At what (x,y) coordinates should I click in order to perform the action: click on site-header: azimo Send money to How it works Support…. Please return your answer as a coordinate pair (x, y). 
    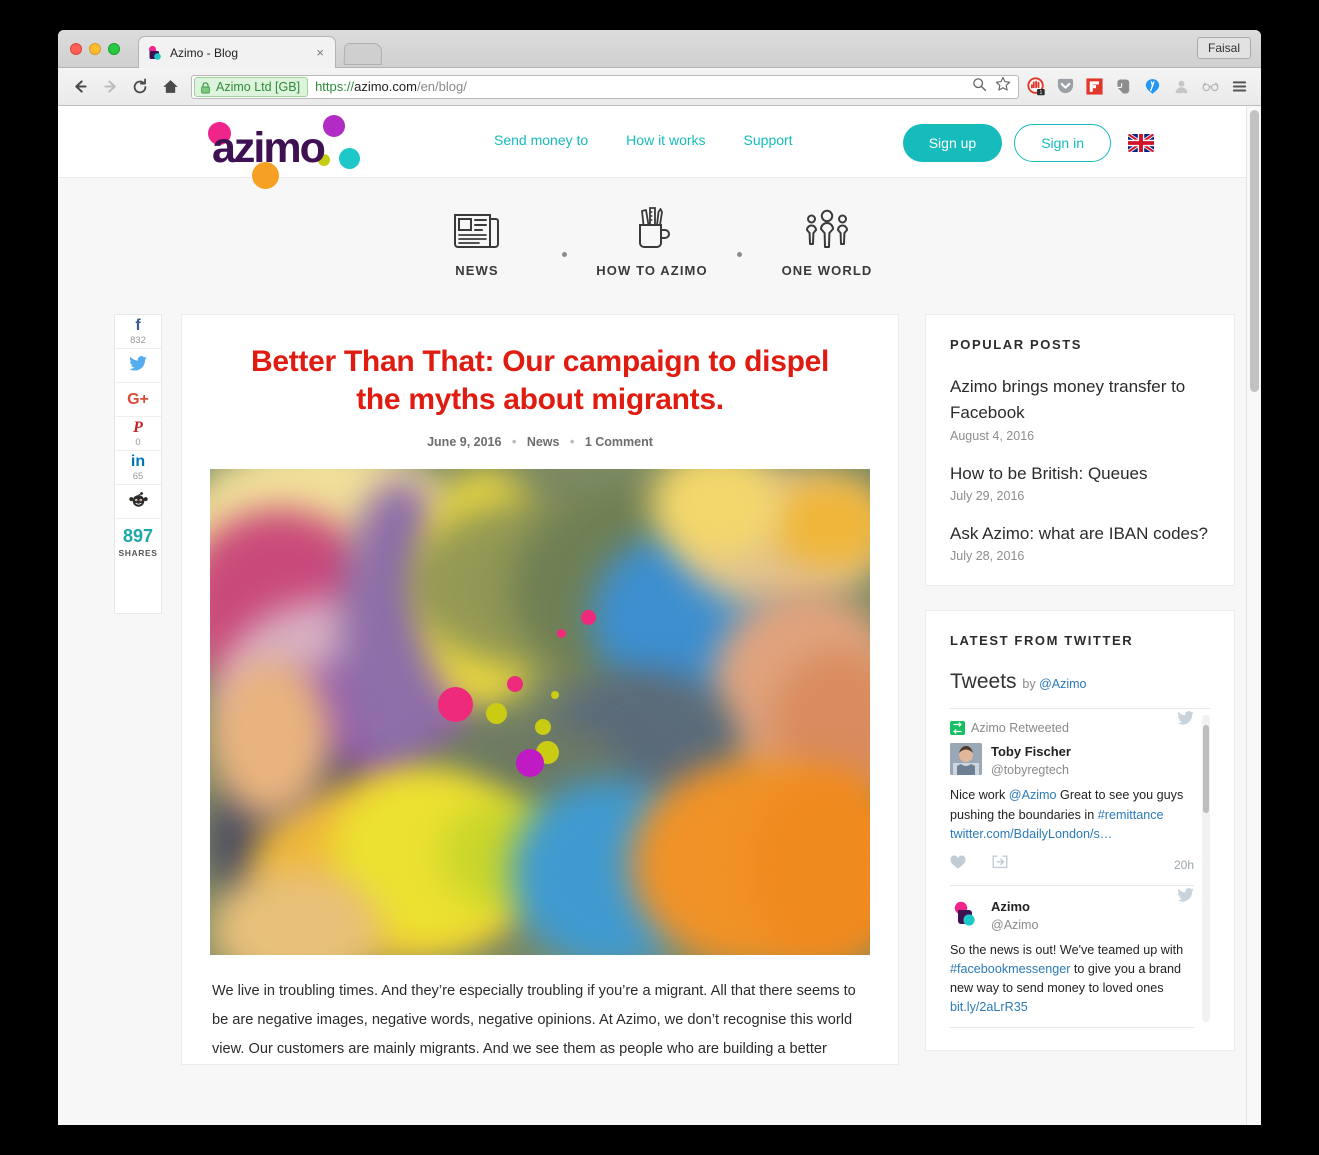
    Looking at the image, I should click on (652, 147).